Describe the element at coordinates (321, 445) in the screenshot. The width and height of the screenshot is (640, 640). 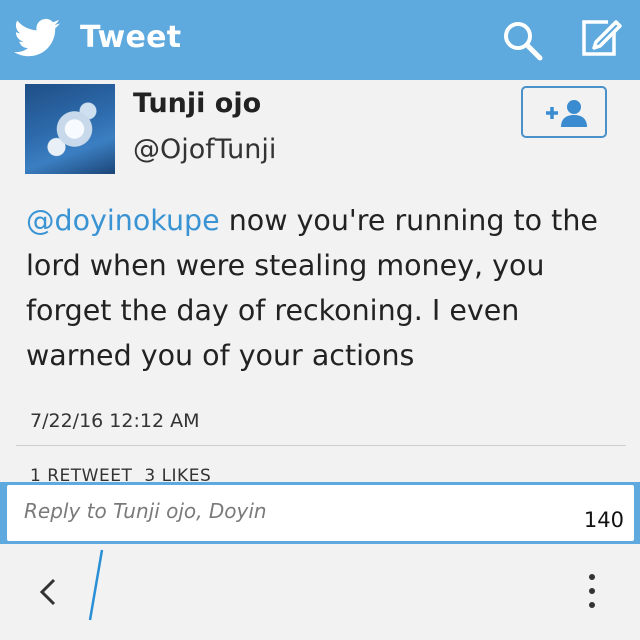
I see `divider` at that location.